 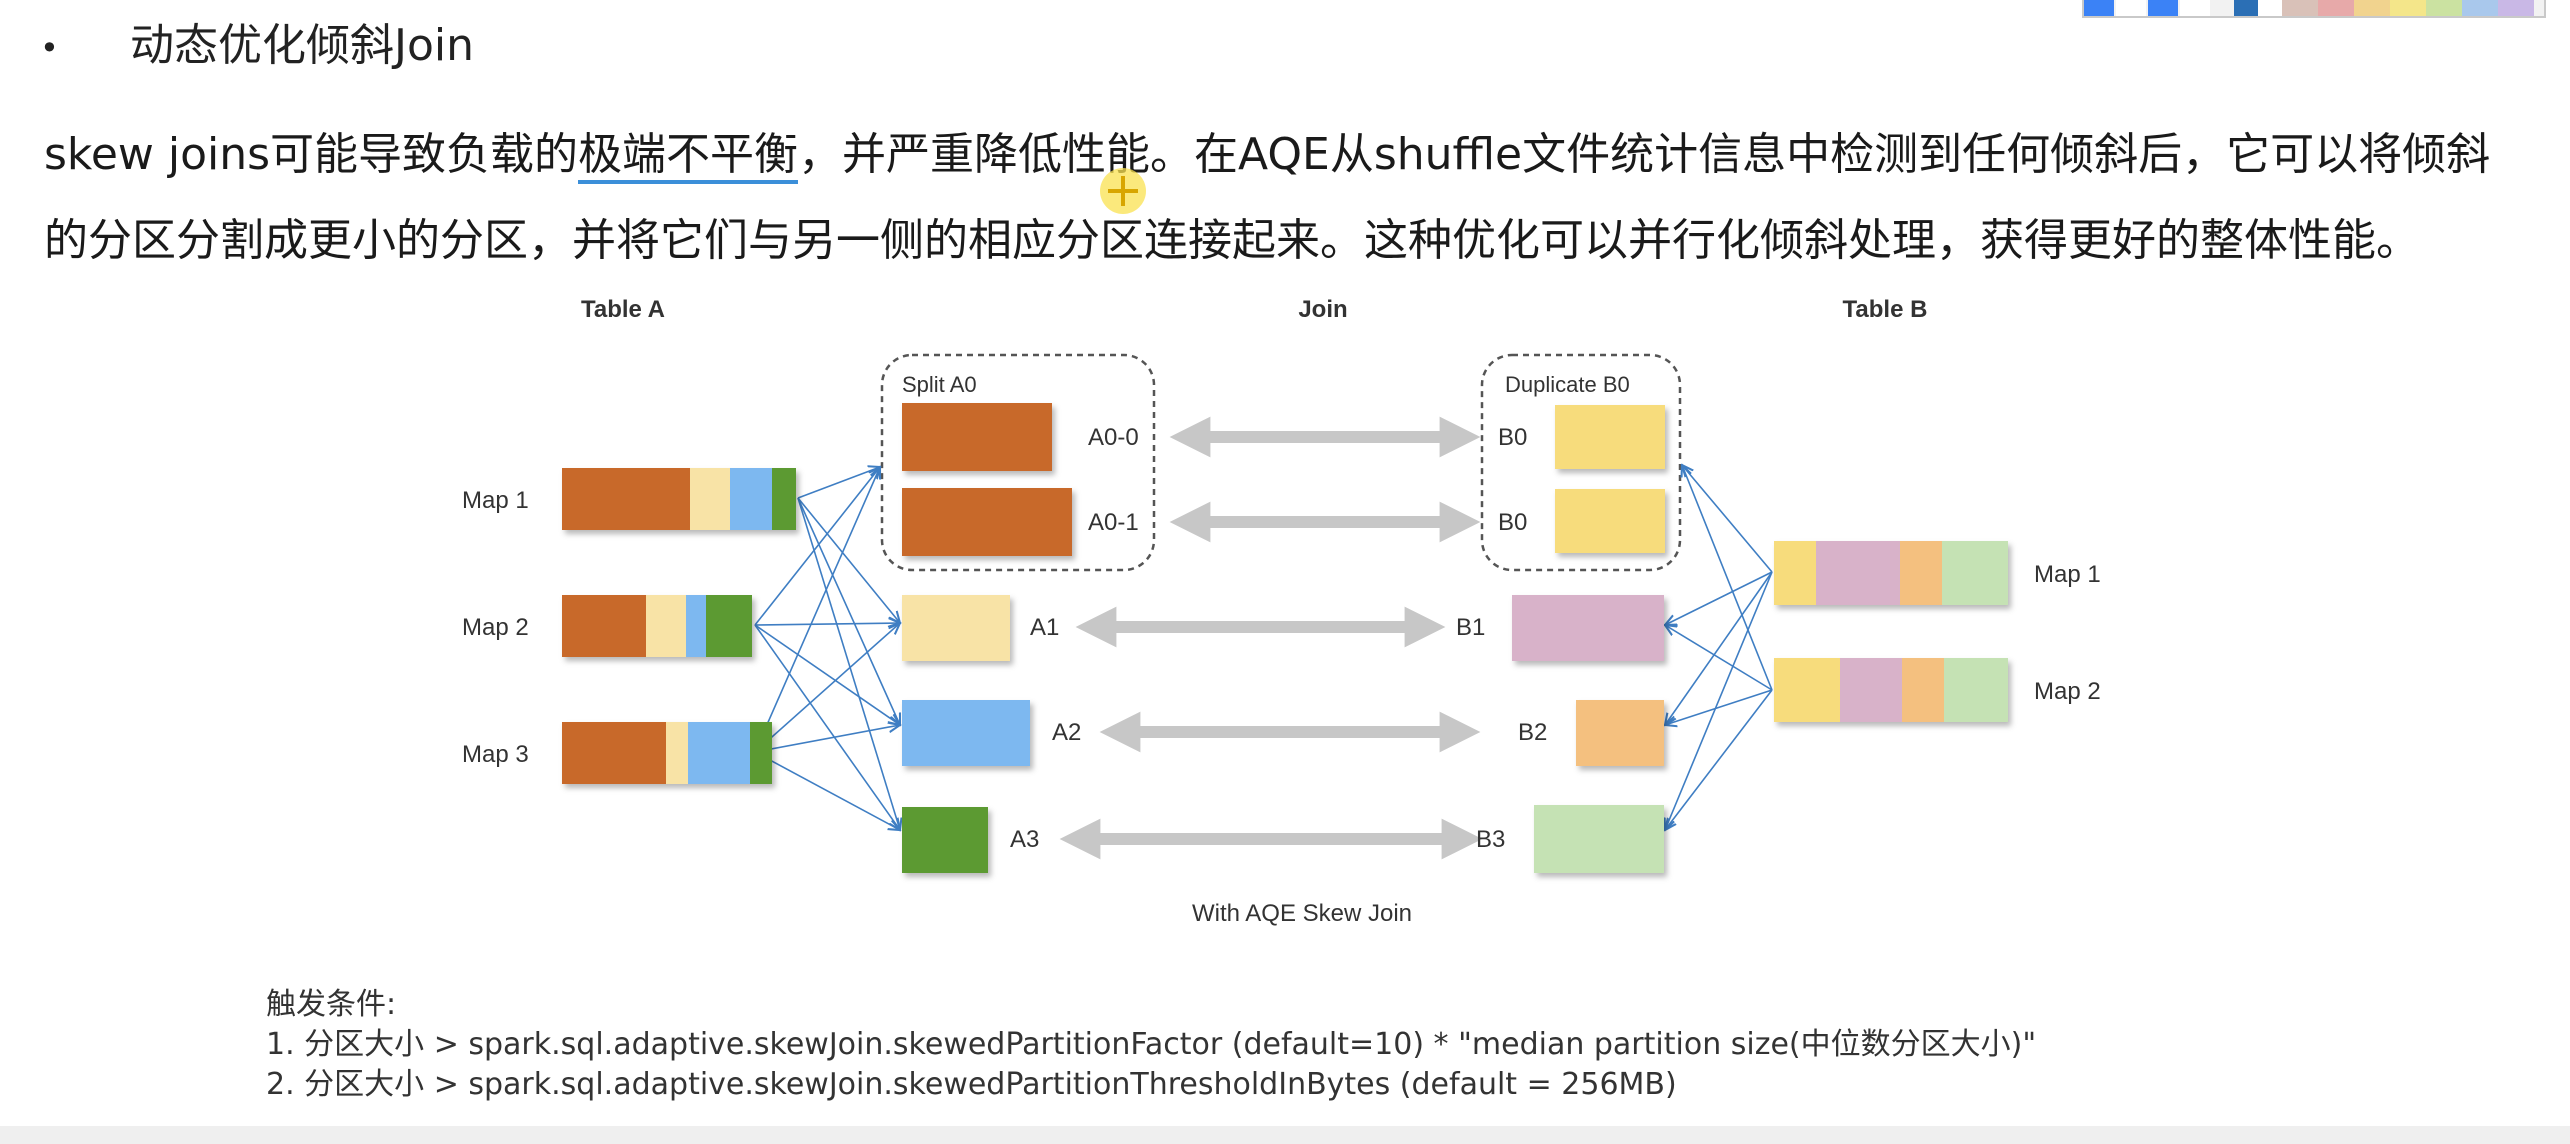 I want to click on join-arrows, so click(x=1271, y=638).